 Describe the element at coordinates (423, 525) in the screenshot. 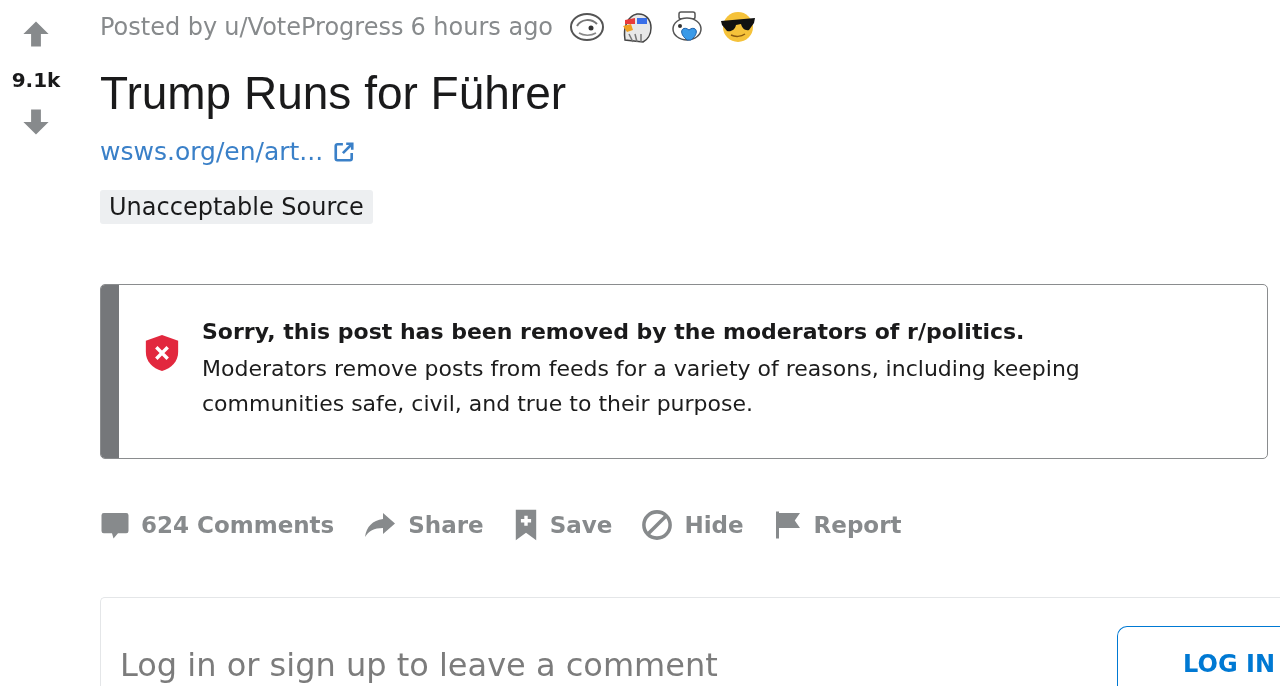

I see `share-button: Share` at that location.